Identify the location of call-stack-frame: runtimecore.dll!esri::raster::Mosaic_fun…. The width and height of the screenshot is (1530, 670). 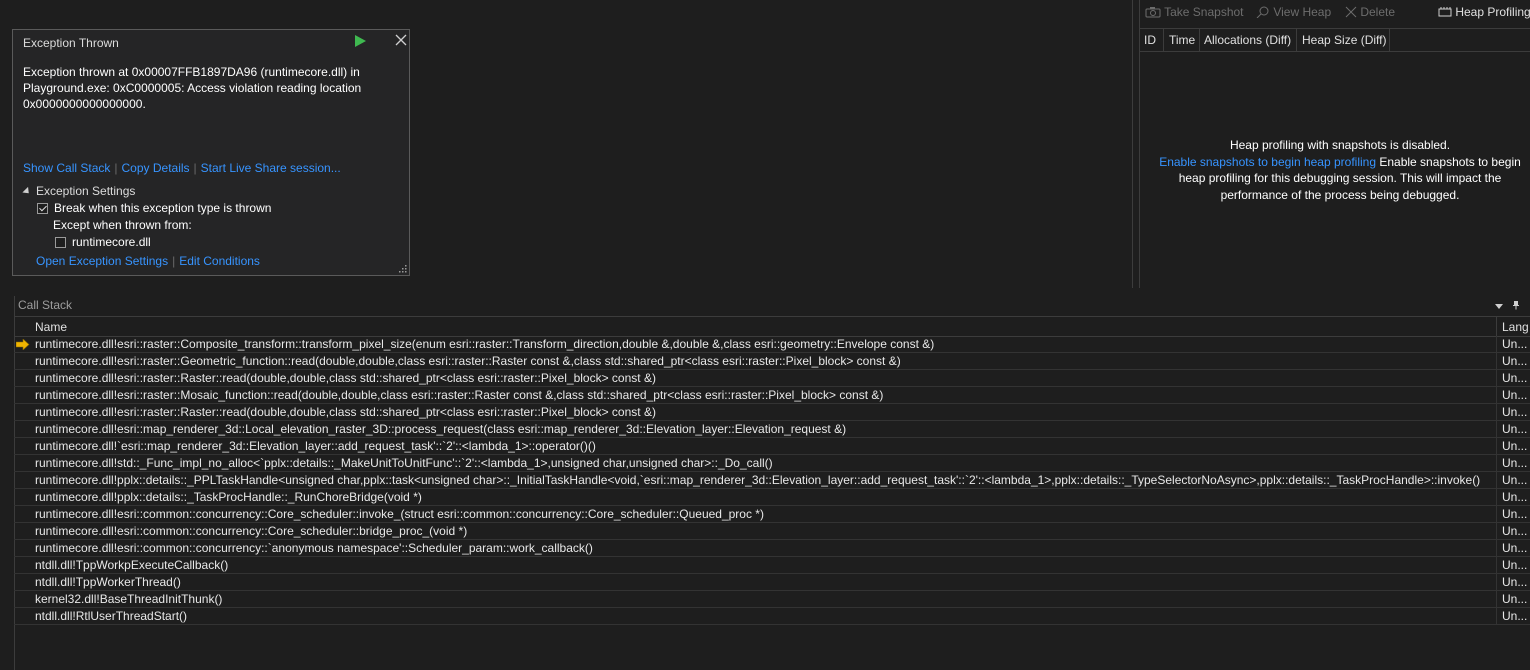
(772, 395).